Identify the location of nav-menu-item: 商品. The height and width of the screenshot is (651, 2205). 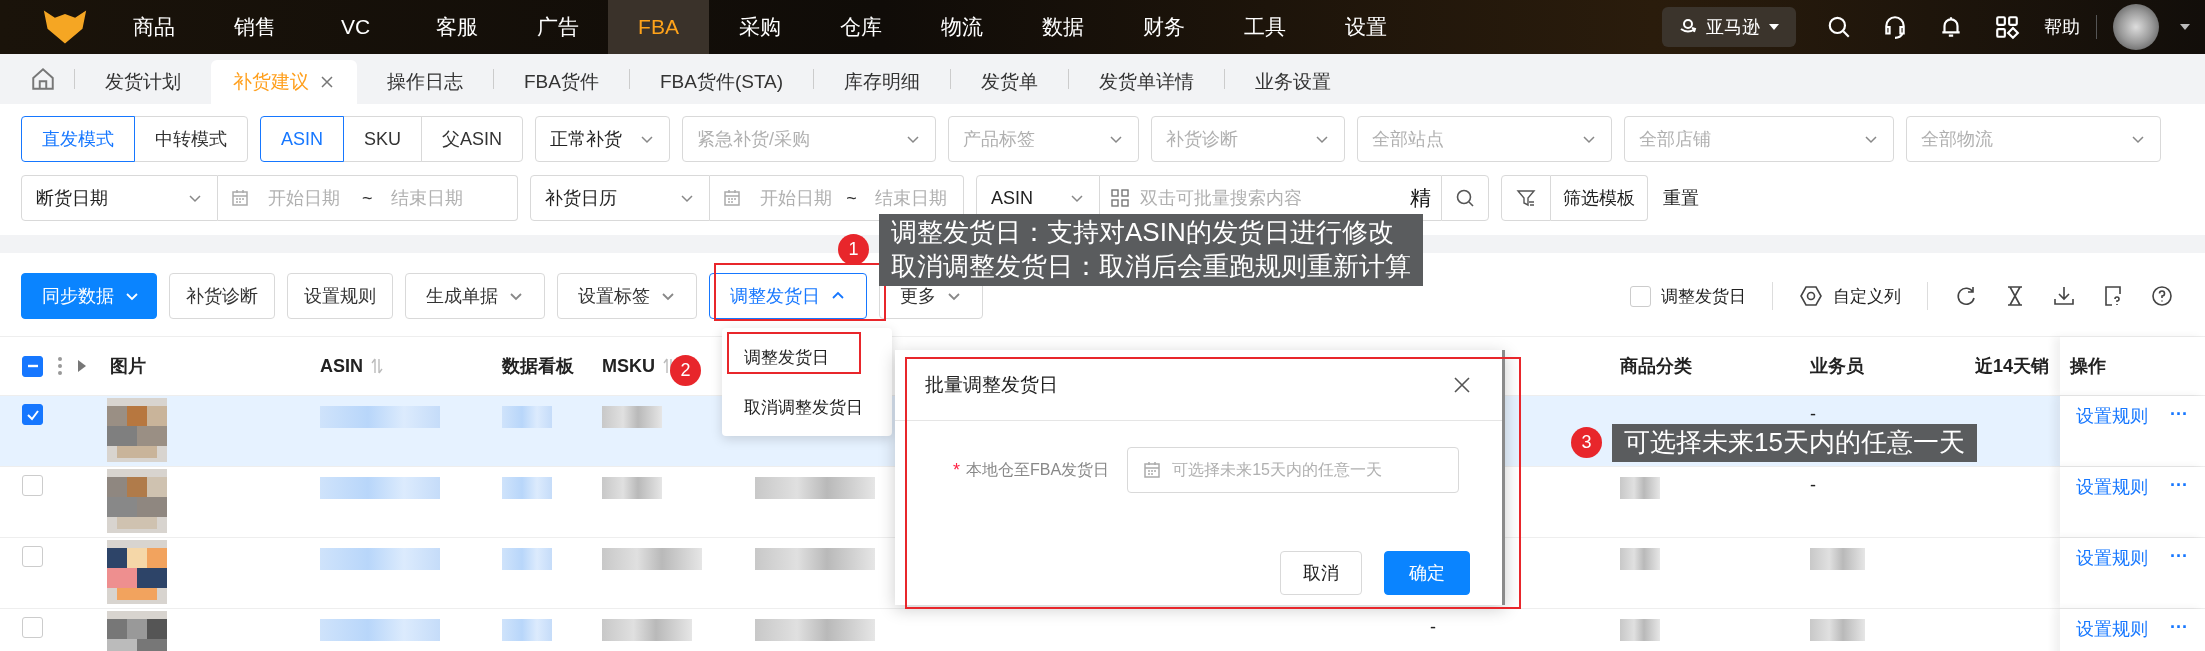
(153, 27).